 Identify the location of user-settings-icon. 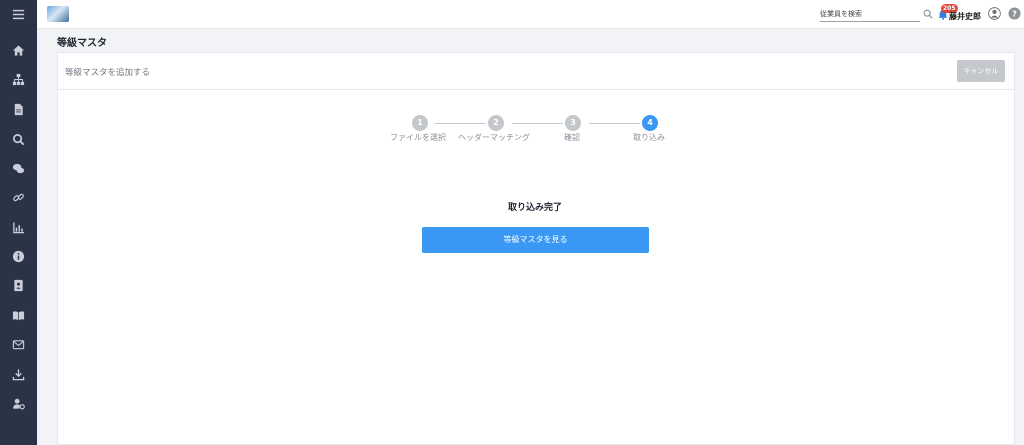
(18, 403).